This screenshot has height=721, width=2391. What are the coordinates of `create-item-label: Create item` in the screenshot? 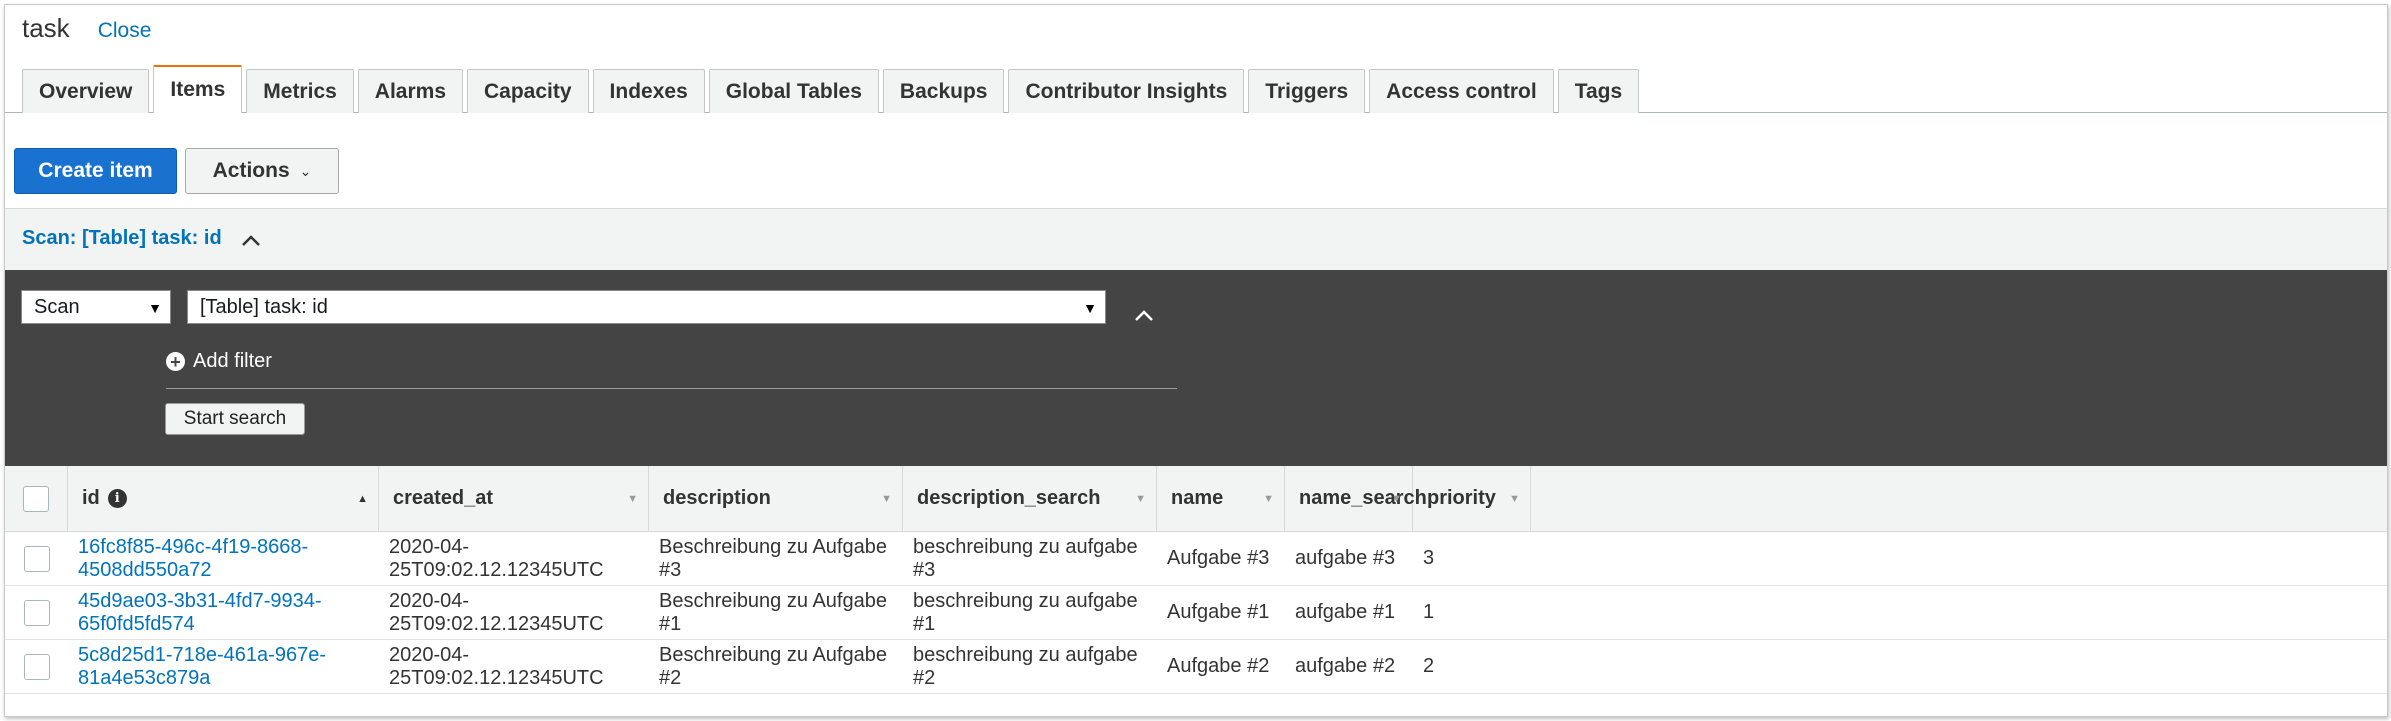 It's located at (95, 170).